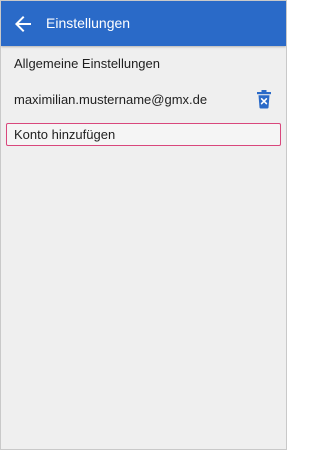 This screenshot has height=450, width=320. What do you see at coordinates (111, 99) in the screenshot?
I see `account-email-label: maximilian.mustername@gmx.de` at bounding box center [111, 99].